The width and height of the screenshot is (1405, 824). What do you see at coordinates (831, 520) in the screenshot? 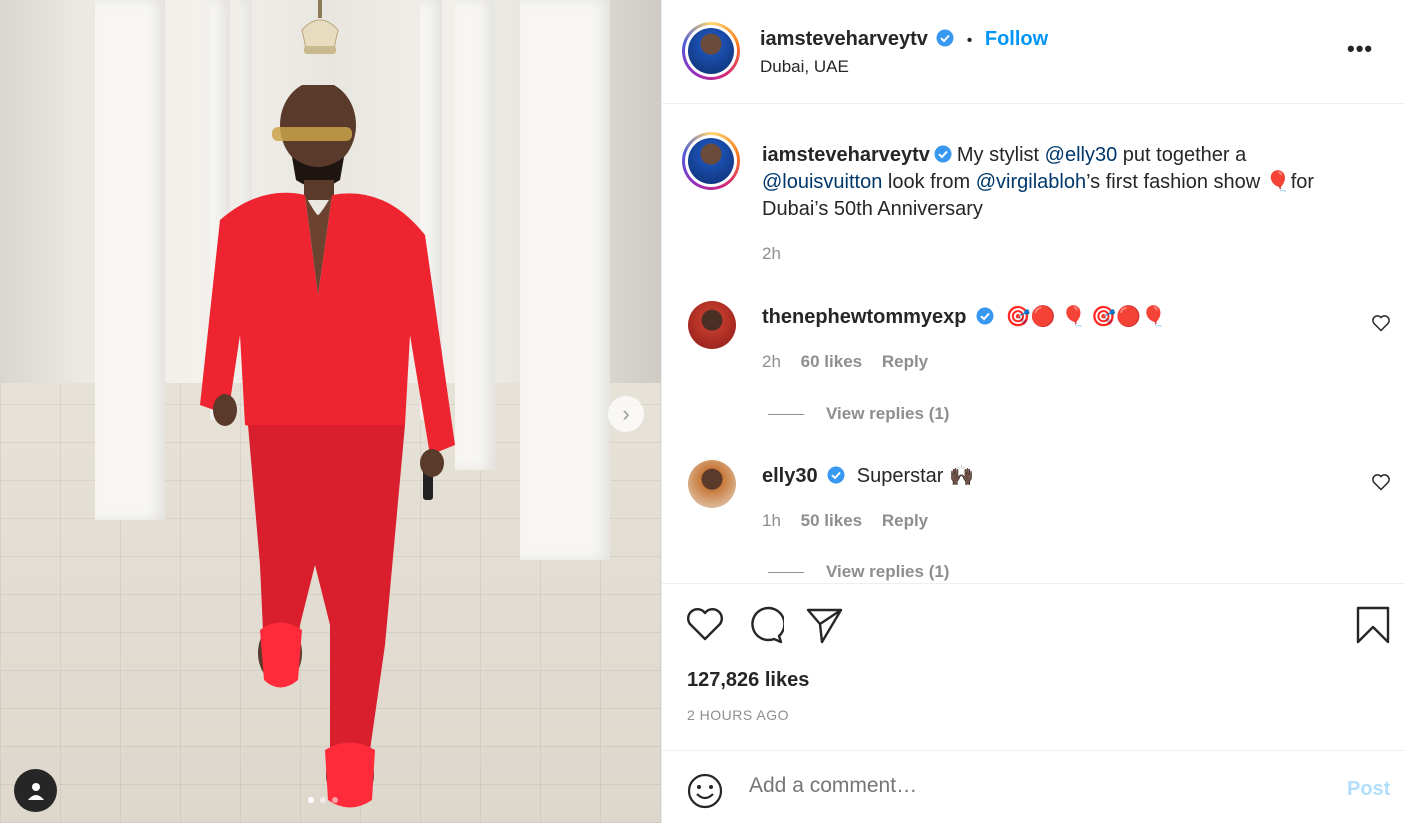
I see `comment-likes: 50 likes` at bounding box center [831, 520].